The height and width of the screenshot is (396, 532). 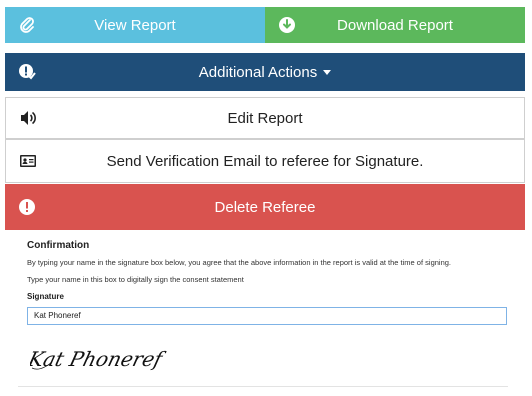 I want to click on exclamation-circle-icon, so click(x=27, y=207).